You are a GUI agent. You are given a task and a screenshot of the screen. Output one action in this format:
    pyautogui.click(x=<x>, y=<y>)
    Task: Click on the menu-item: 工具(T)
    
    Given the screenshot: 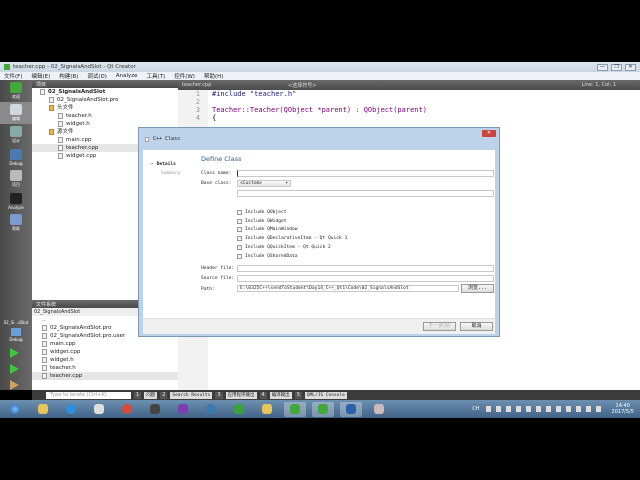 What is the action you would take?
    pyautogui.click(x=156, y=76)
    